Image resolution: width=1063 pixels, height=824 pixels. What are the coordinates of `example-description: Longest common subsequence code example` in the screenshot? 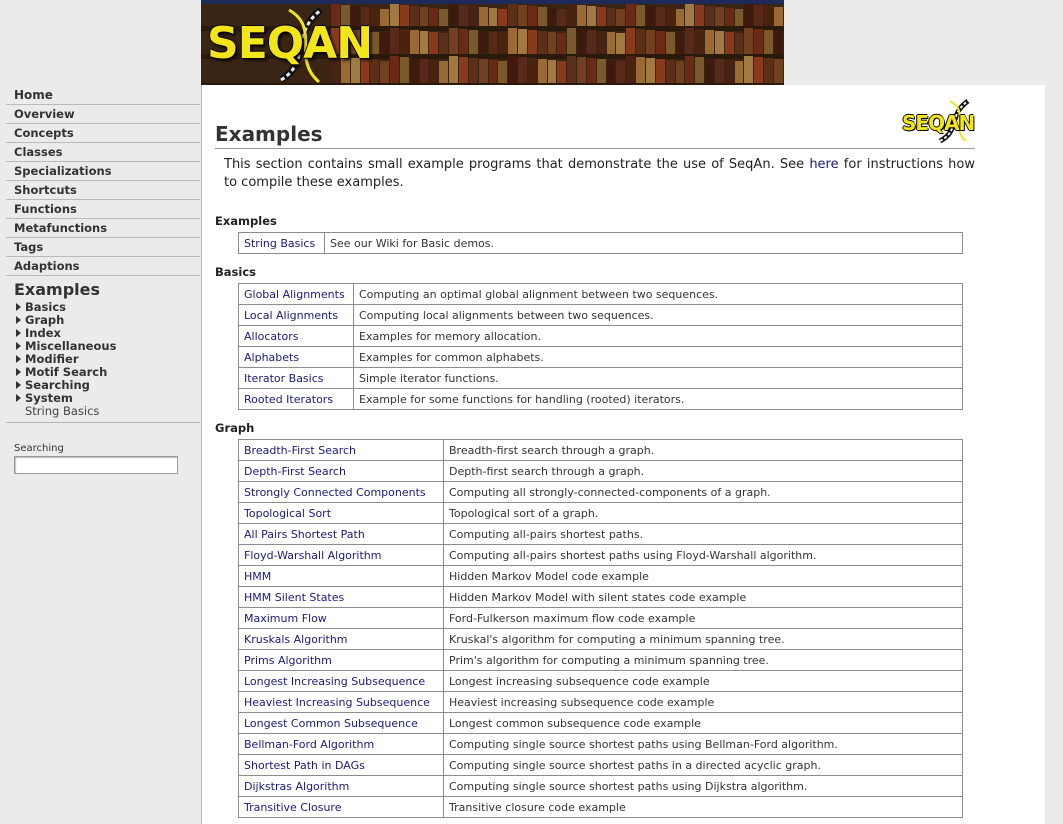 It's located at (703, 723).